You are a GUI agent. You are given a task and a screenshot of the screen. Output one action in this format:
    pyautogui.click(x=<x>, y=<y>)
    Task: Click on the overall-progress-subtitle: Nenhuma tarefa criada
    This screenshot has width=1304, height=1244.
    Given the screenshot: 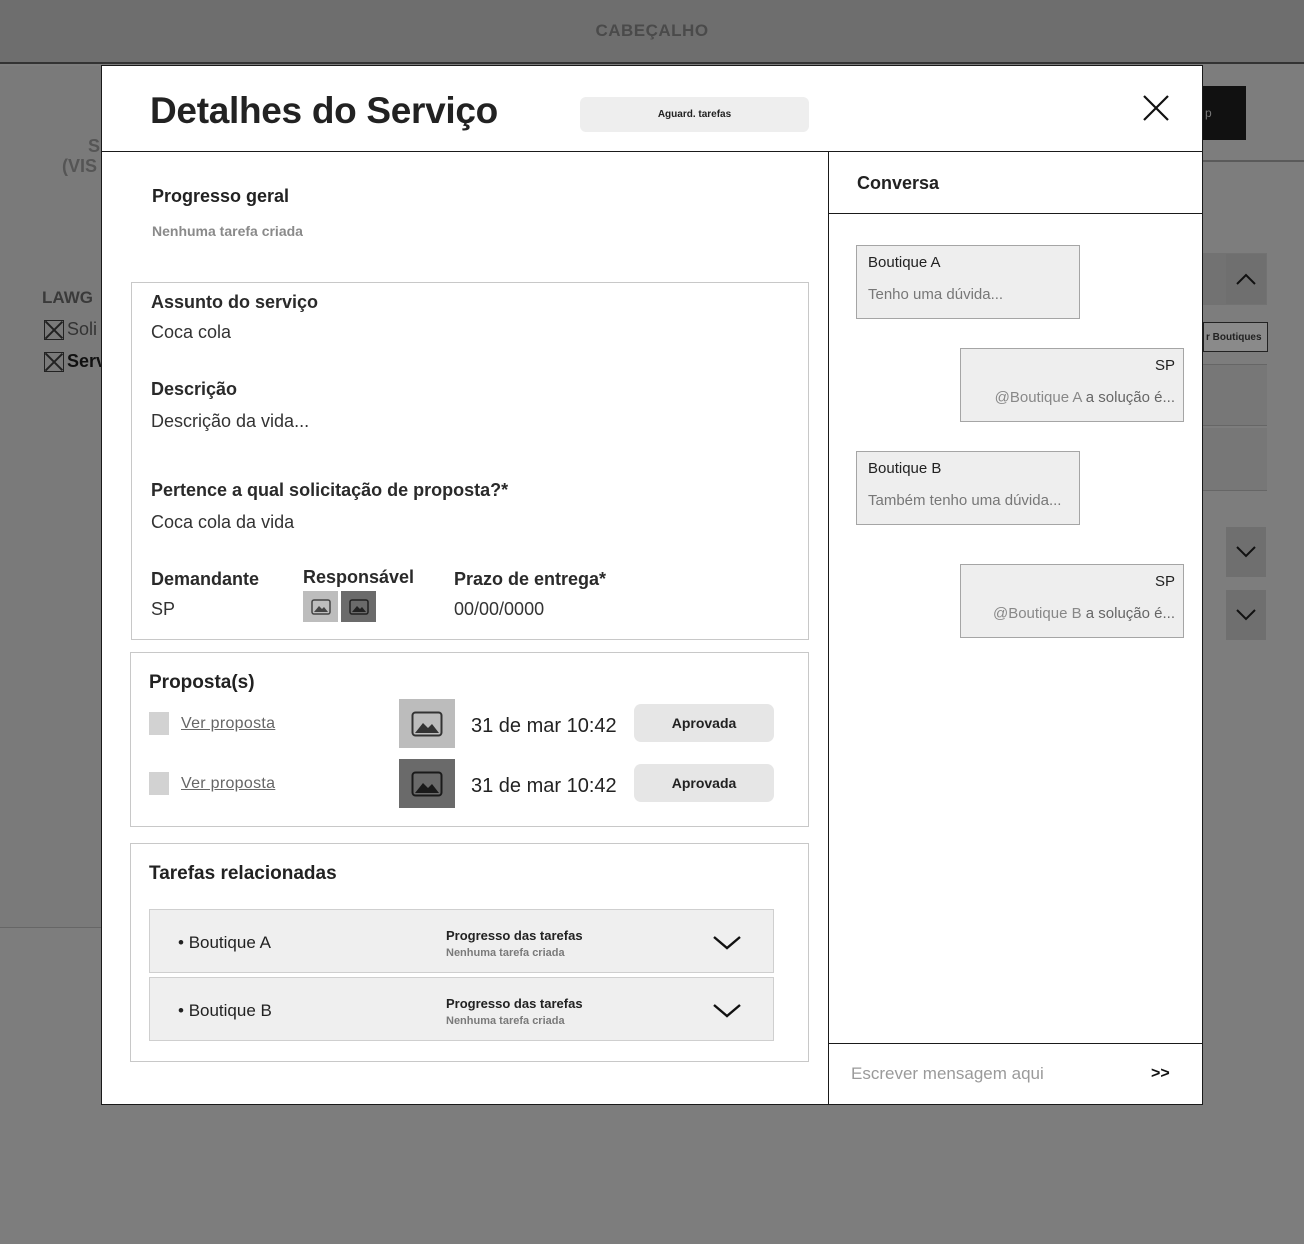 What is the action you would take?
    pyautogui.click(x=227, y=231)
    